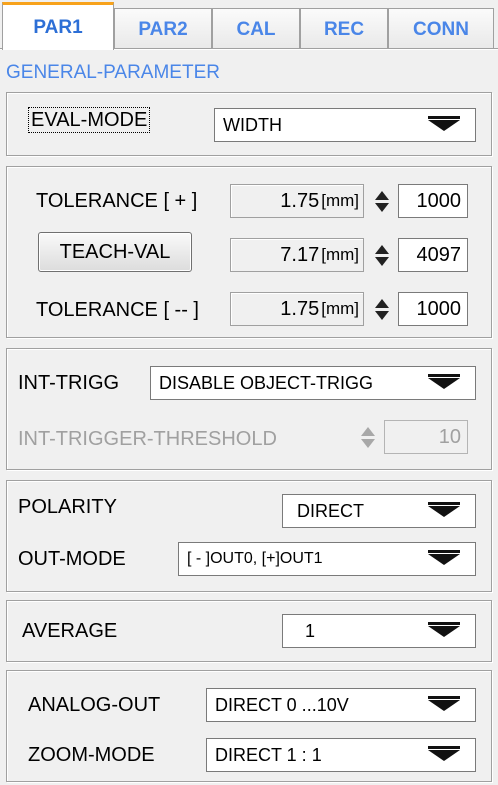  What do you see at coordinates (379, 511) in the screenshot?
I see `polarity-select: DIRECT` at bounding box center [379, 511].